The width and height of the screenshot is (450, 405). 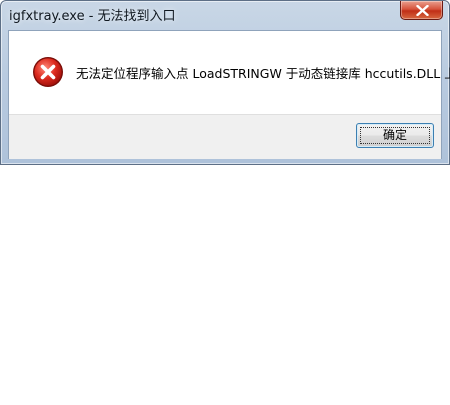 I want to click on close-icon, so click(x=422, y=10).